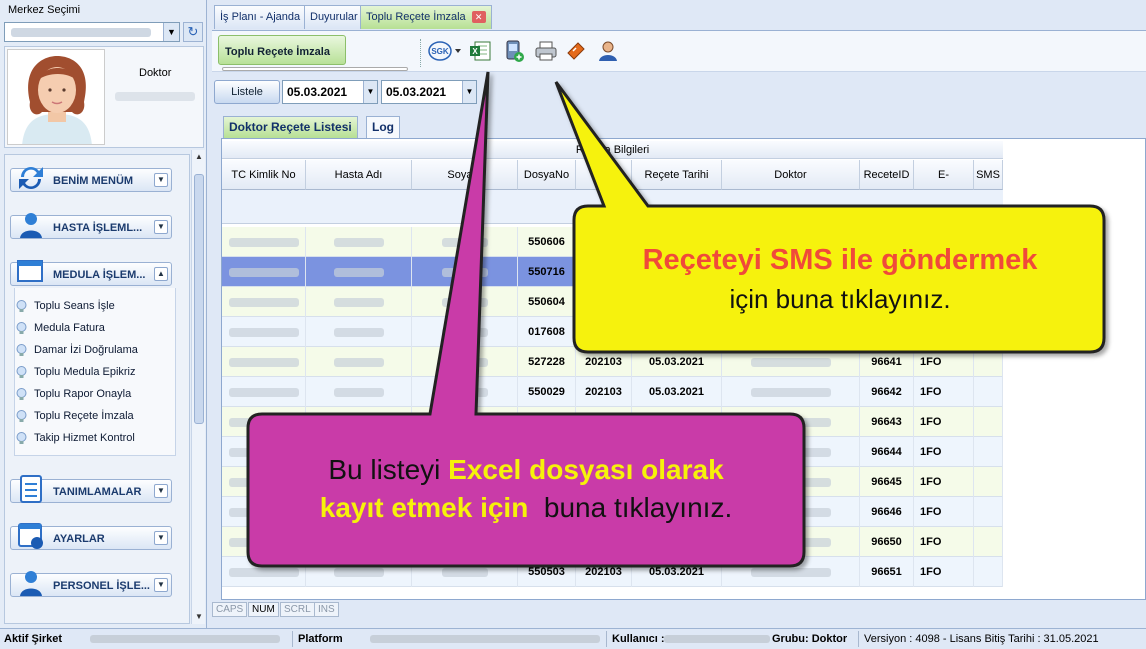 This screenshot has width=1146, height=649. Describe the element at coordinates (840, 260) in the screenshot. I see `sms-callout-highlight: Reçeteyi SMS ile göndermek` at that location.